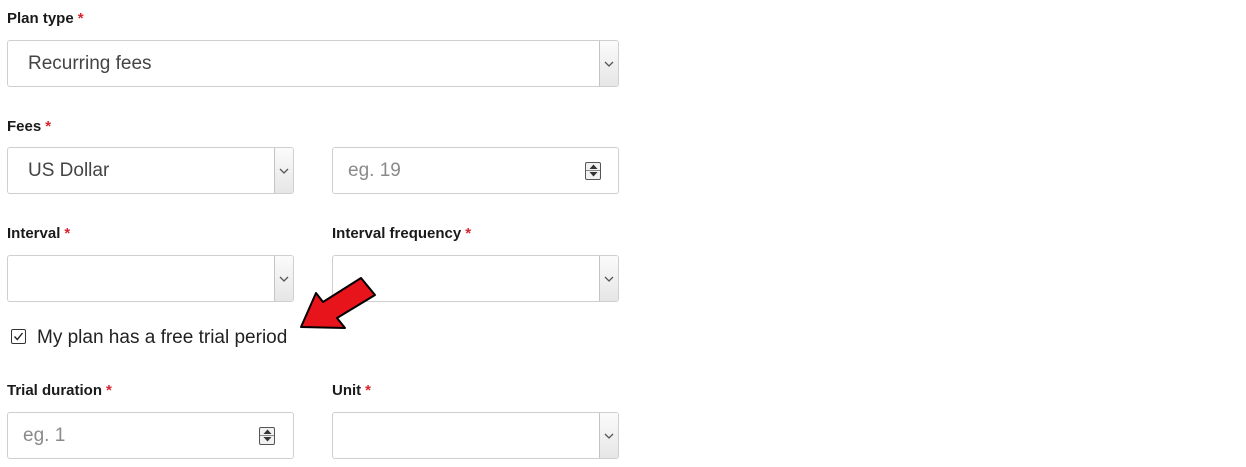  Describe the element at coordinates (338, 303) in the screenshot. I see `annotation-arrow-icon` at that location.